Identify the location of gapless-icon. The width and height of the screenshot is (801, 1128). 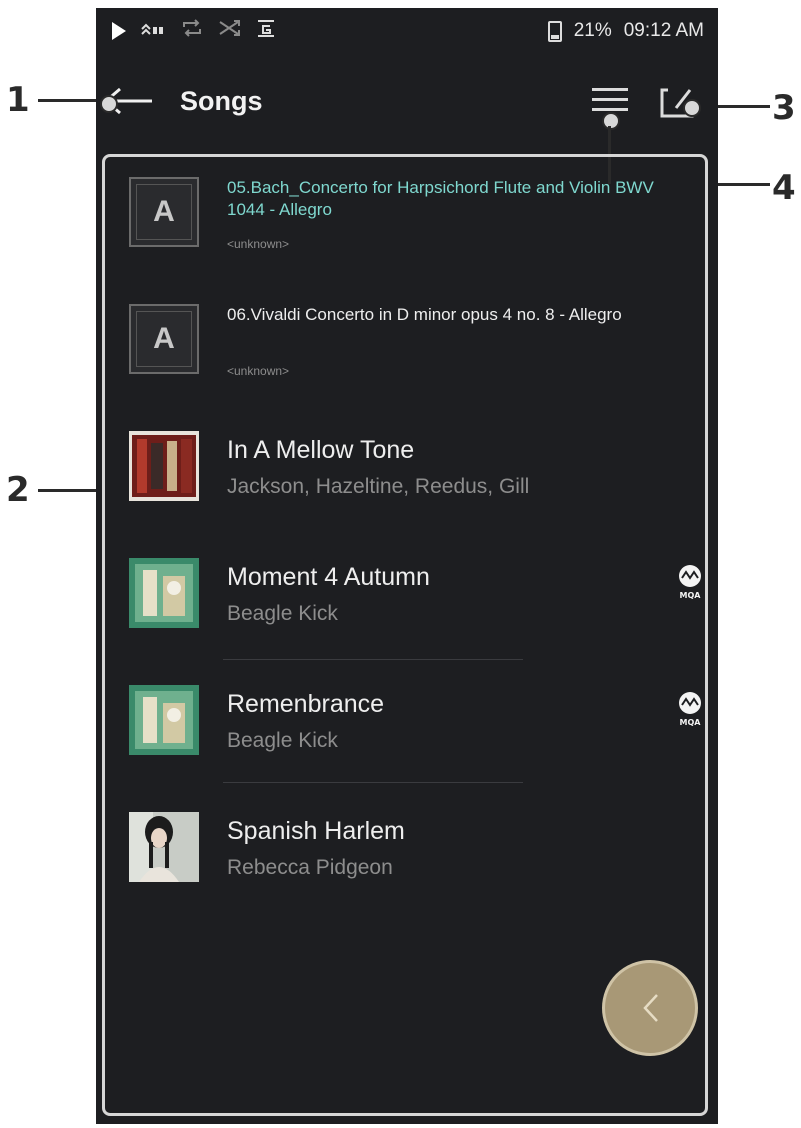
(266, 31).